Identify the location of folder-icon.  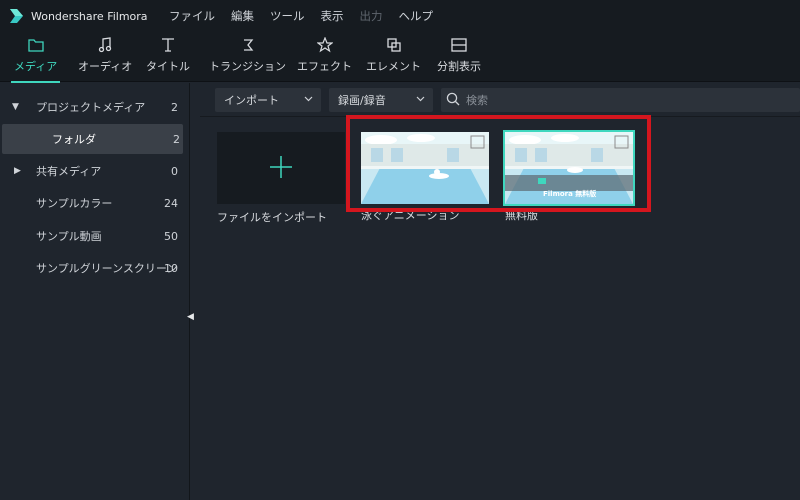
(35, 45).